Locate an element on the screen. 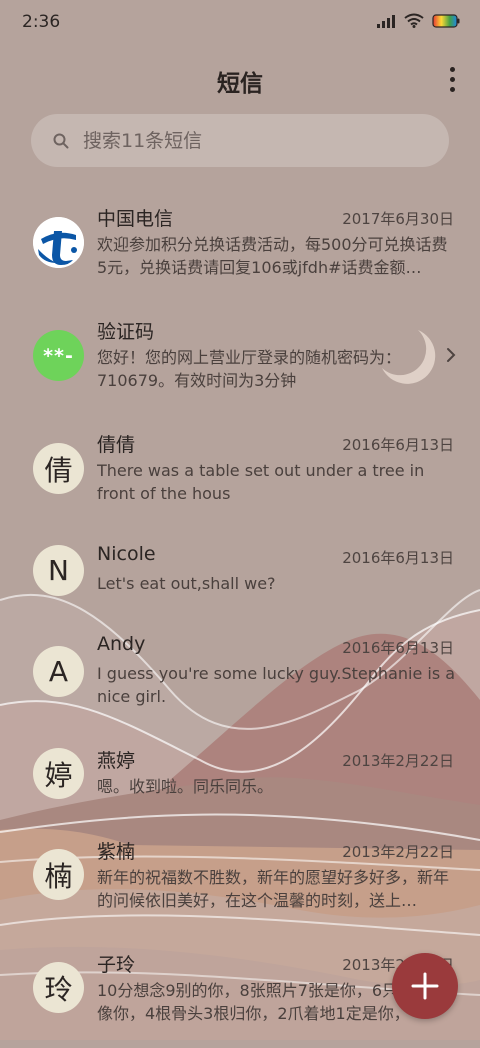  conversation-name: 子玲 is located at coordinates (116, 965).